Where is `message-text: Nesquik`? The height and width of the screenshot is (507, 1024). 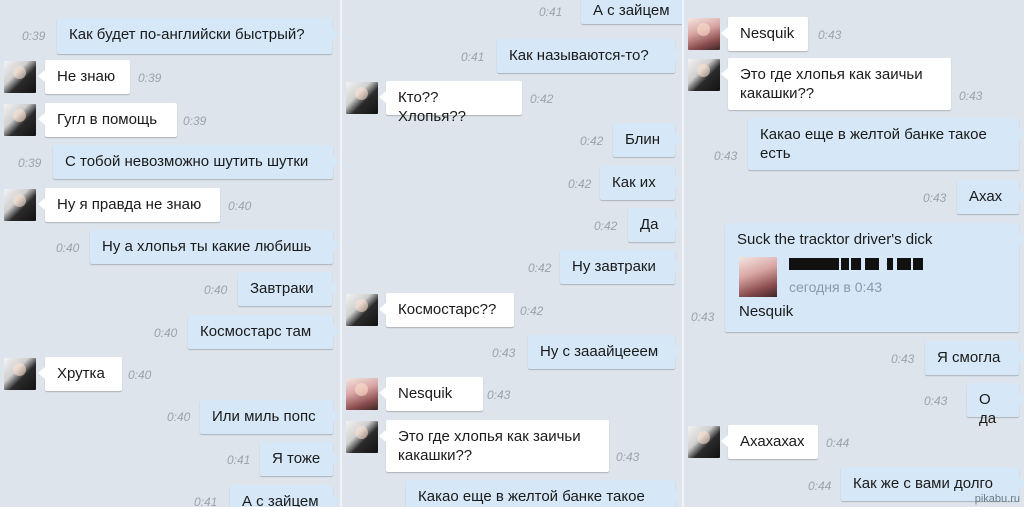
message-text: Nesquik is located at coordinates (767, 33).